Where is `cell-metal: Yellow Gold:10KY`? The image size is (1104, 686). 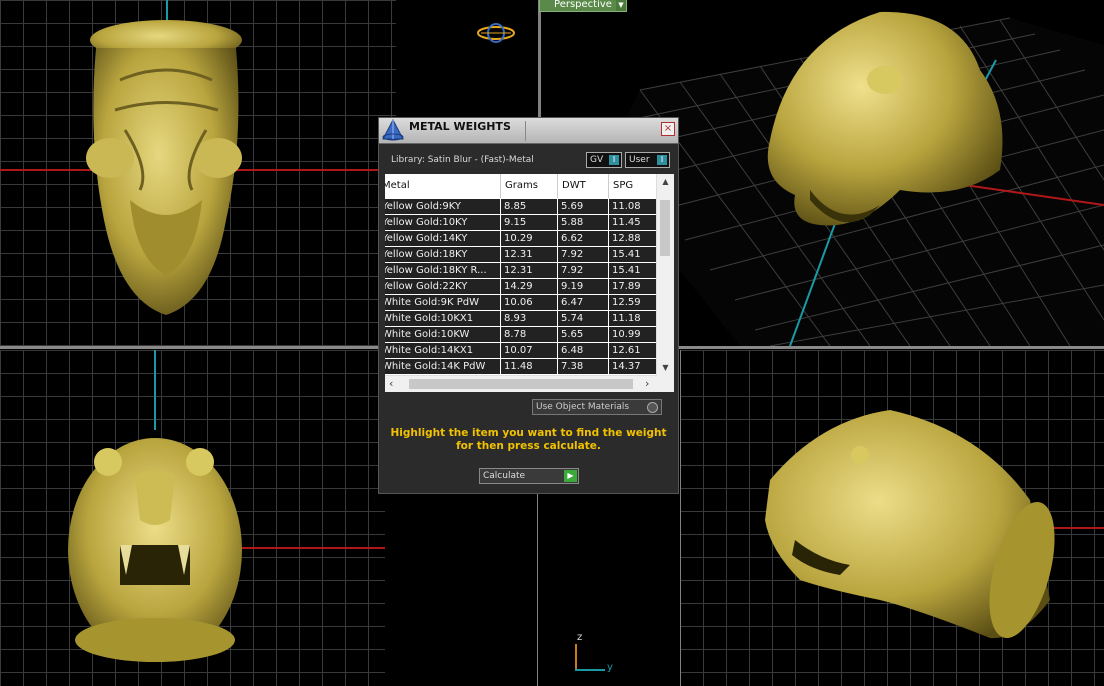 cell-metal: Yellow Gold:10KY is located at coordinates (443, 222).